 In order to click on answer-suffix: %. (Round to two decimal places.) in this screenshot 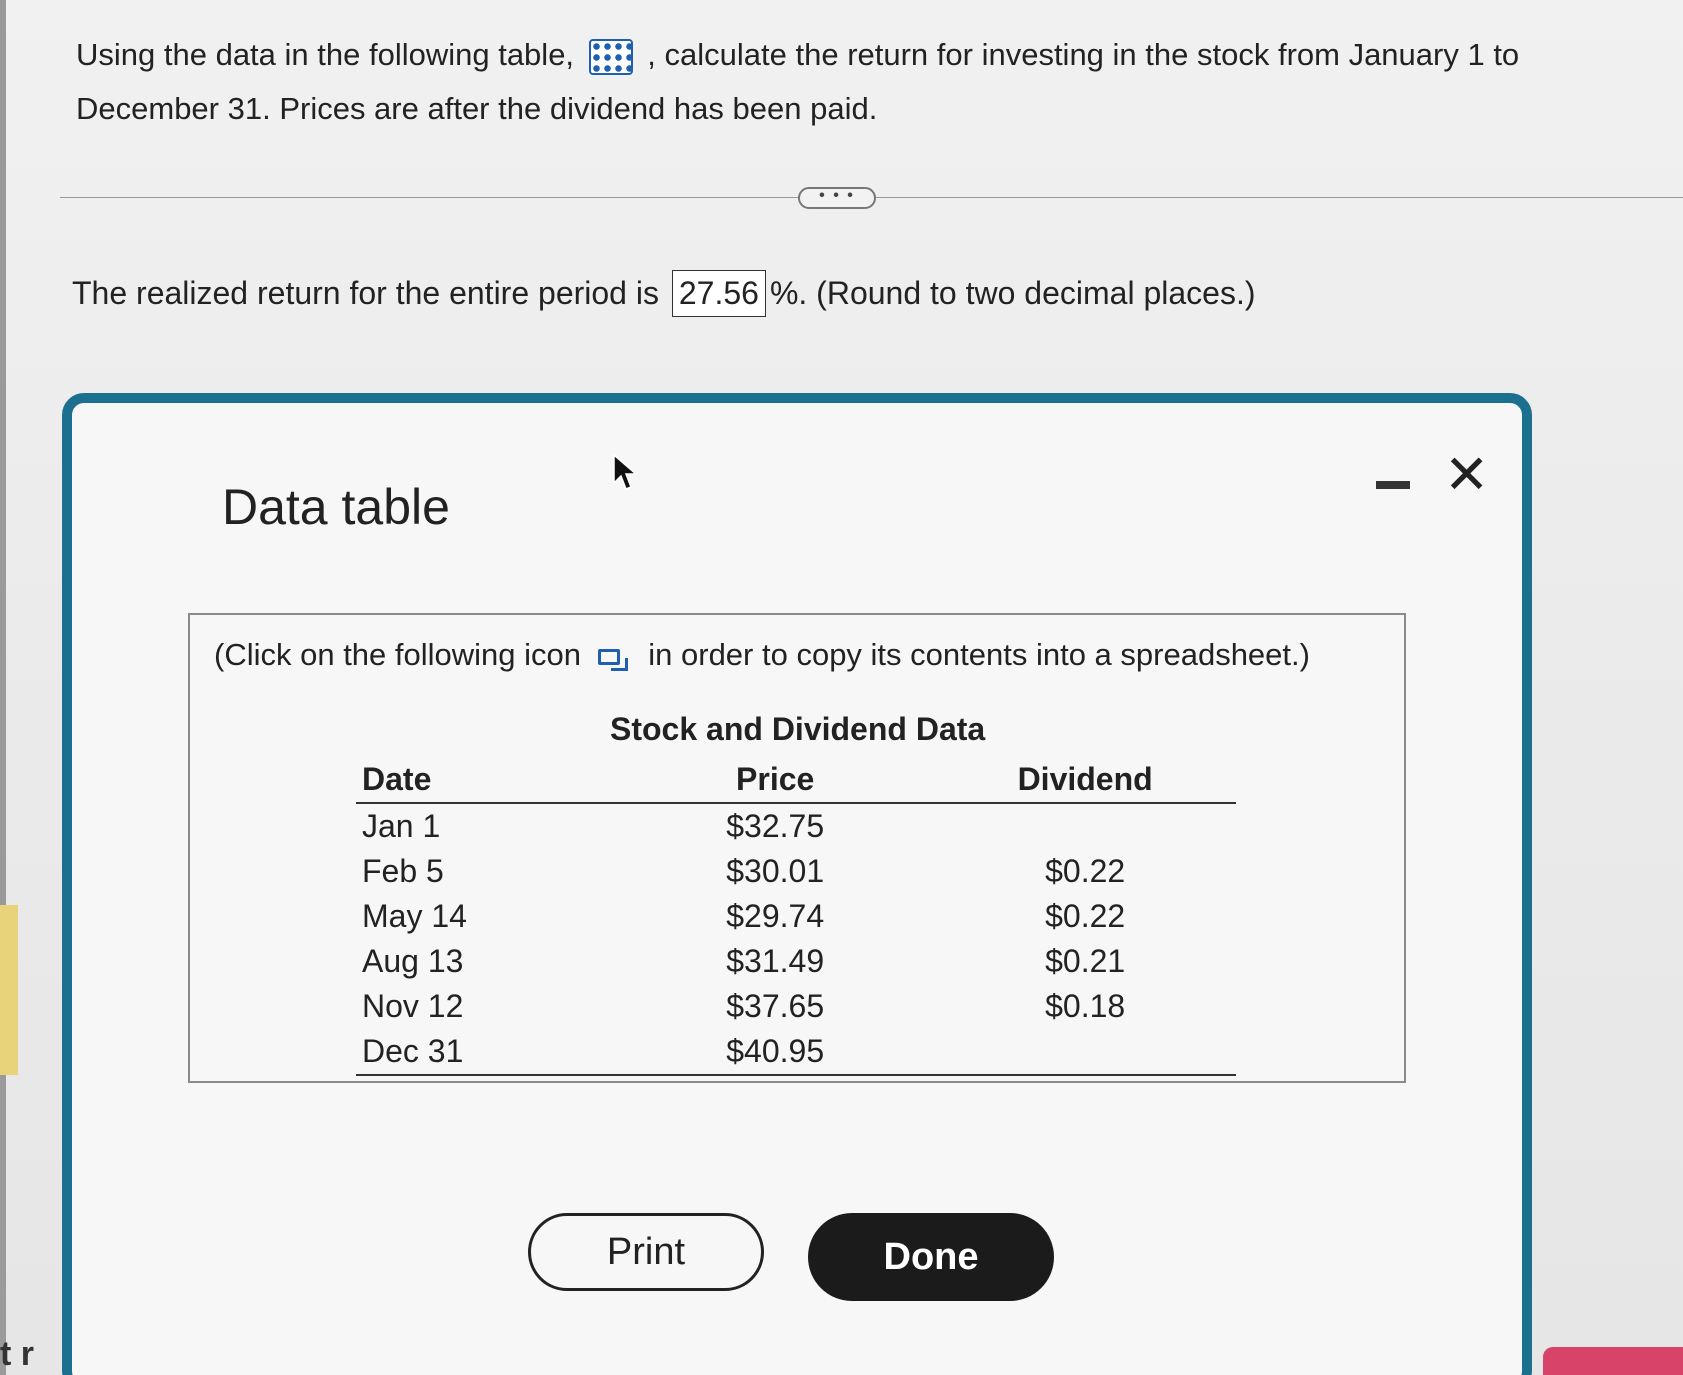, I will do `click(1012, 293)`.